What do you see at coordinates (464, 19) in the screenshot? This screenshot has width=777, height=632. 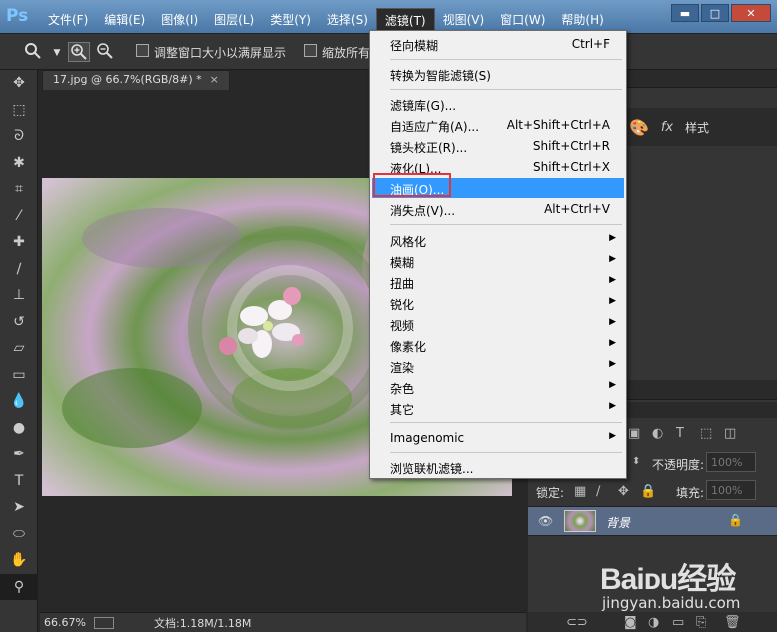 I see `menu-view: 视图(V)` at bounding box center [464, 19].